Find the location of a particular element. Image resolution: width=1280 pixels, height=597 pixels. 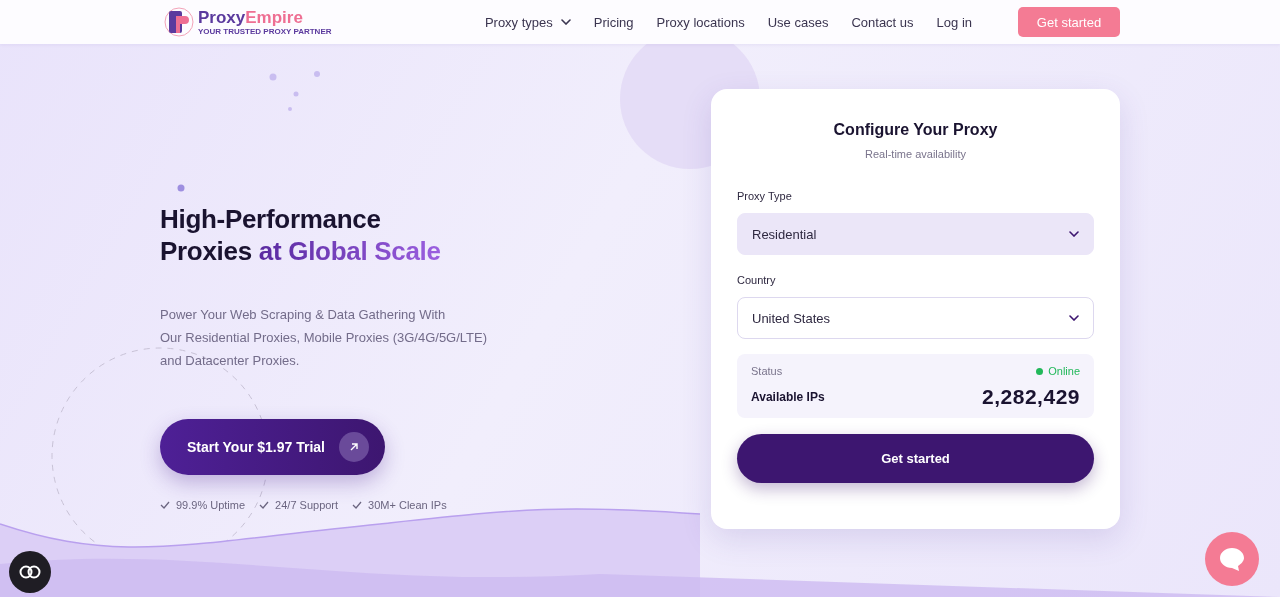

logo-icon is located at coordinates (179, 22).